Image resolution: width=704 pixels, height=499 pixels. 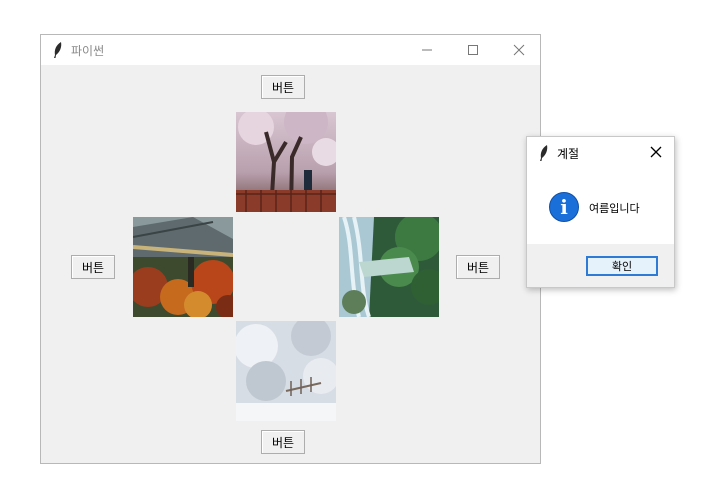 I want to click on minimize-button, so click(x=427, y=50).